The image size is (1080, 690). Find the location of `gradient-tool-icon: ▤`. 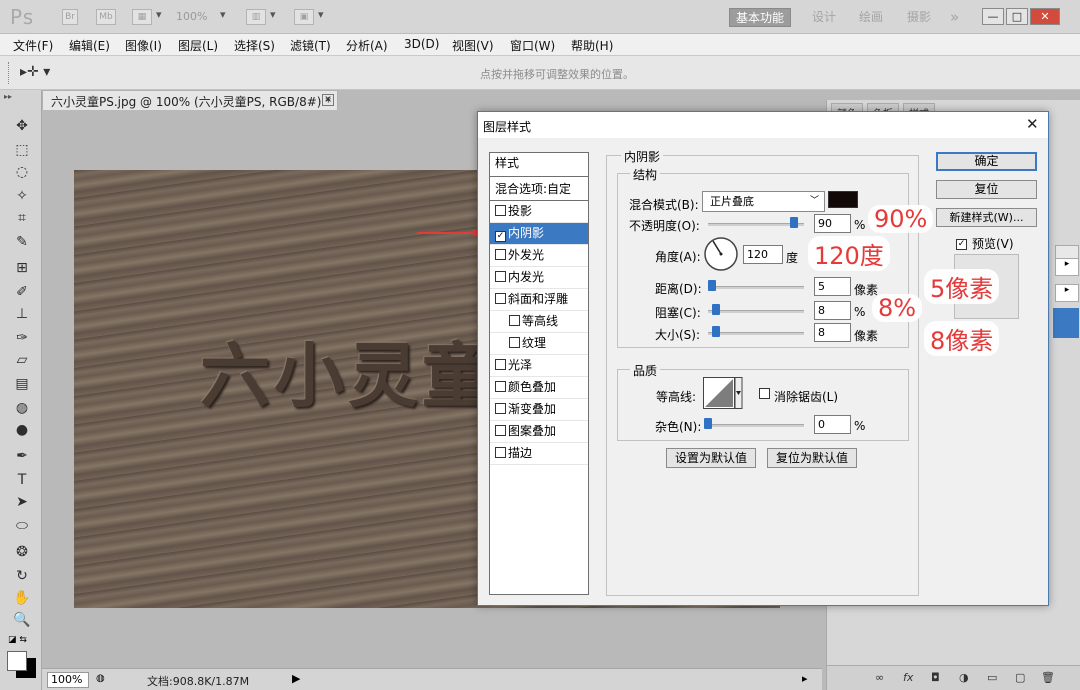

gradient-tool-icon: ▤ is located at coordinates (22, 384).